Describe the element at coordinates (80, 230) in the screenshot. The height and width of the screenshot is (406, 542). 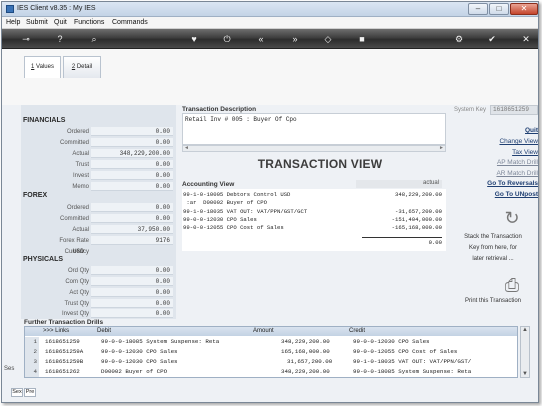
I see `fx-actual-label: Actual` at that location.